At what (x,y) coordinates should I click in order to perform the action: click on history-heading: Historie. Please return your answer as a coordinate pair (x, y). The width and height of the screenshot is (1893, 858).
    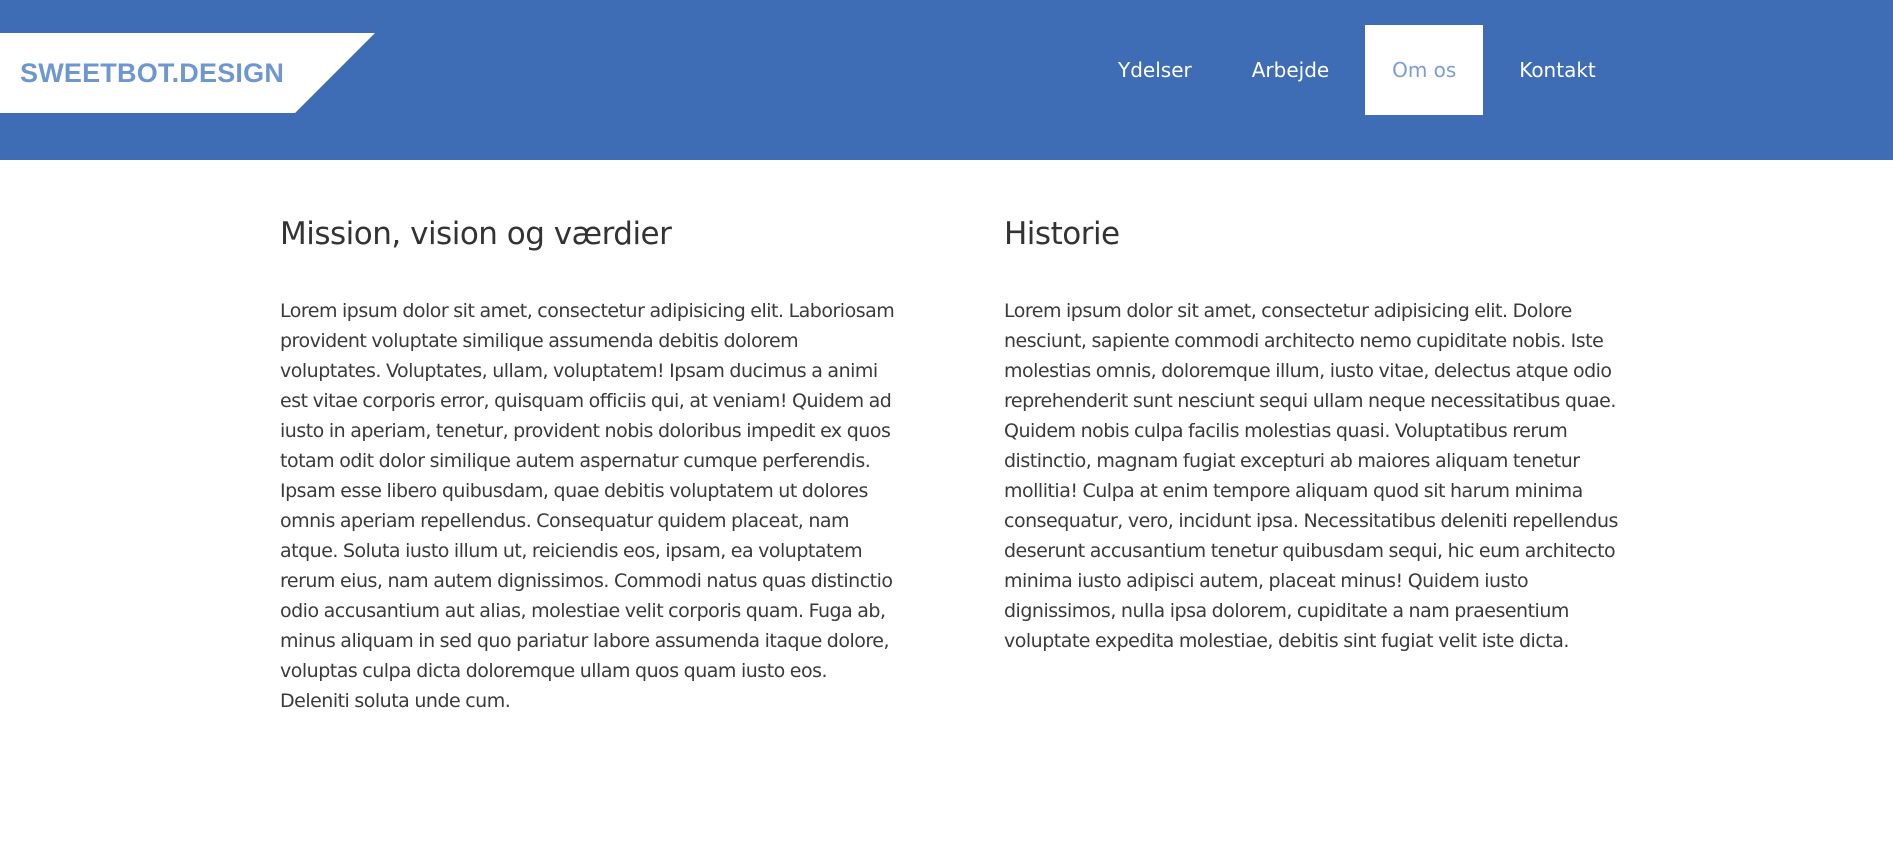
    Looking at the image, I should click on (1062, 234).